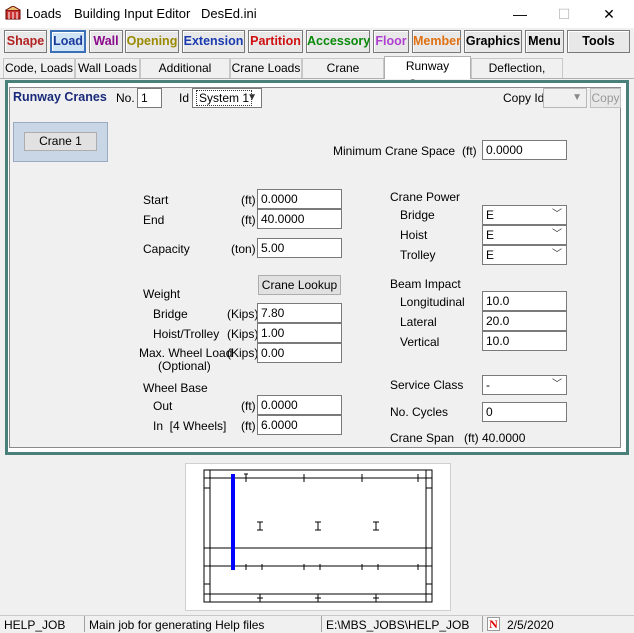 The width and height of the screenshot is (634, 633). What do you see at coordinates (132, 13) in the screenshot?
I see `window-title-editor: Building Input Editor` at bounding box center [132, 13].